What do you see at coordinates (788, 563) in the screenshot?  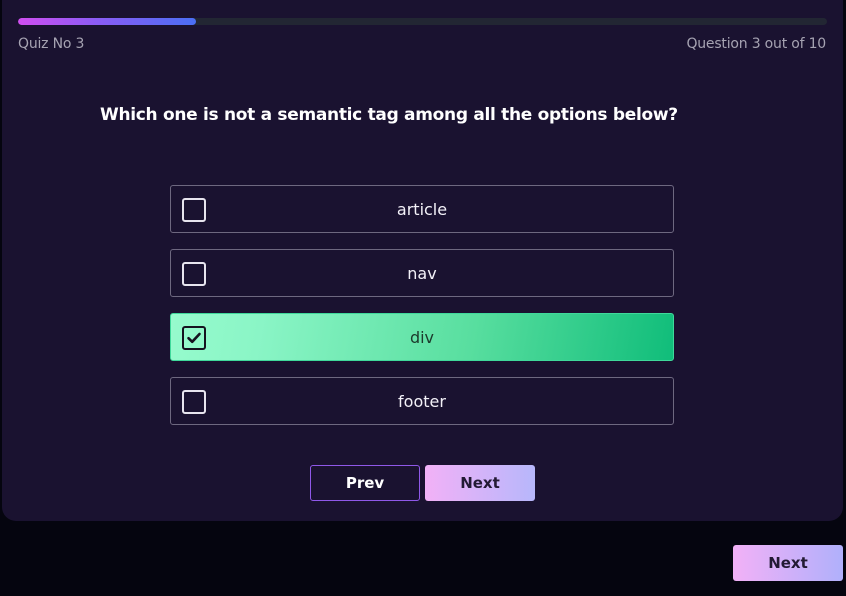 I see `next-question-button: Next` at bounding box center [788, 563].